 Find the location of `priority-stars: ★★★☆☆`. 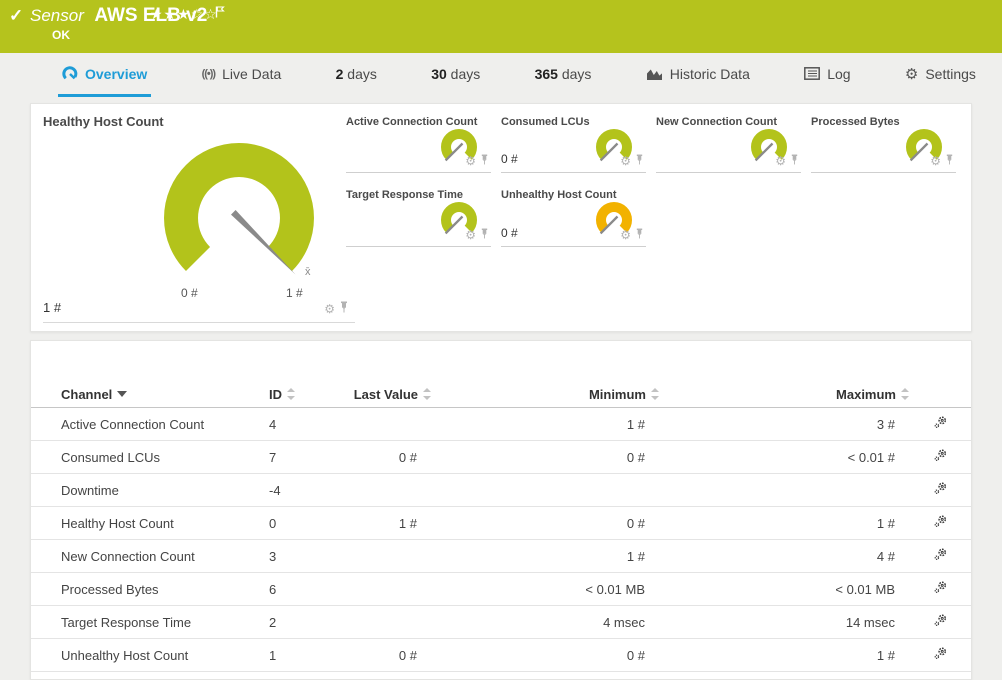

priority-stars: ★★★☆☆ is located at coordinates (184, 15).